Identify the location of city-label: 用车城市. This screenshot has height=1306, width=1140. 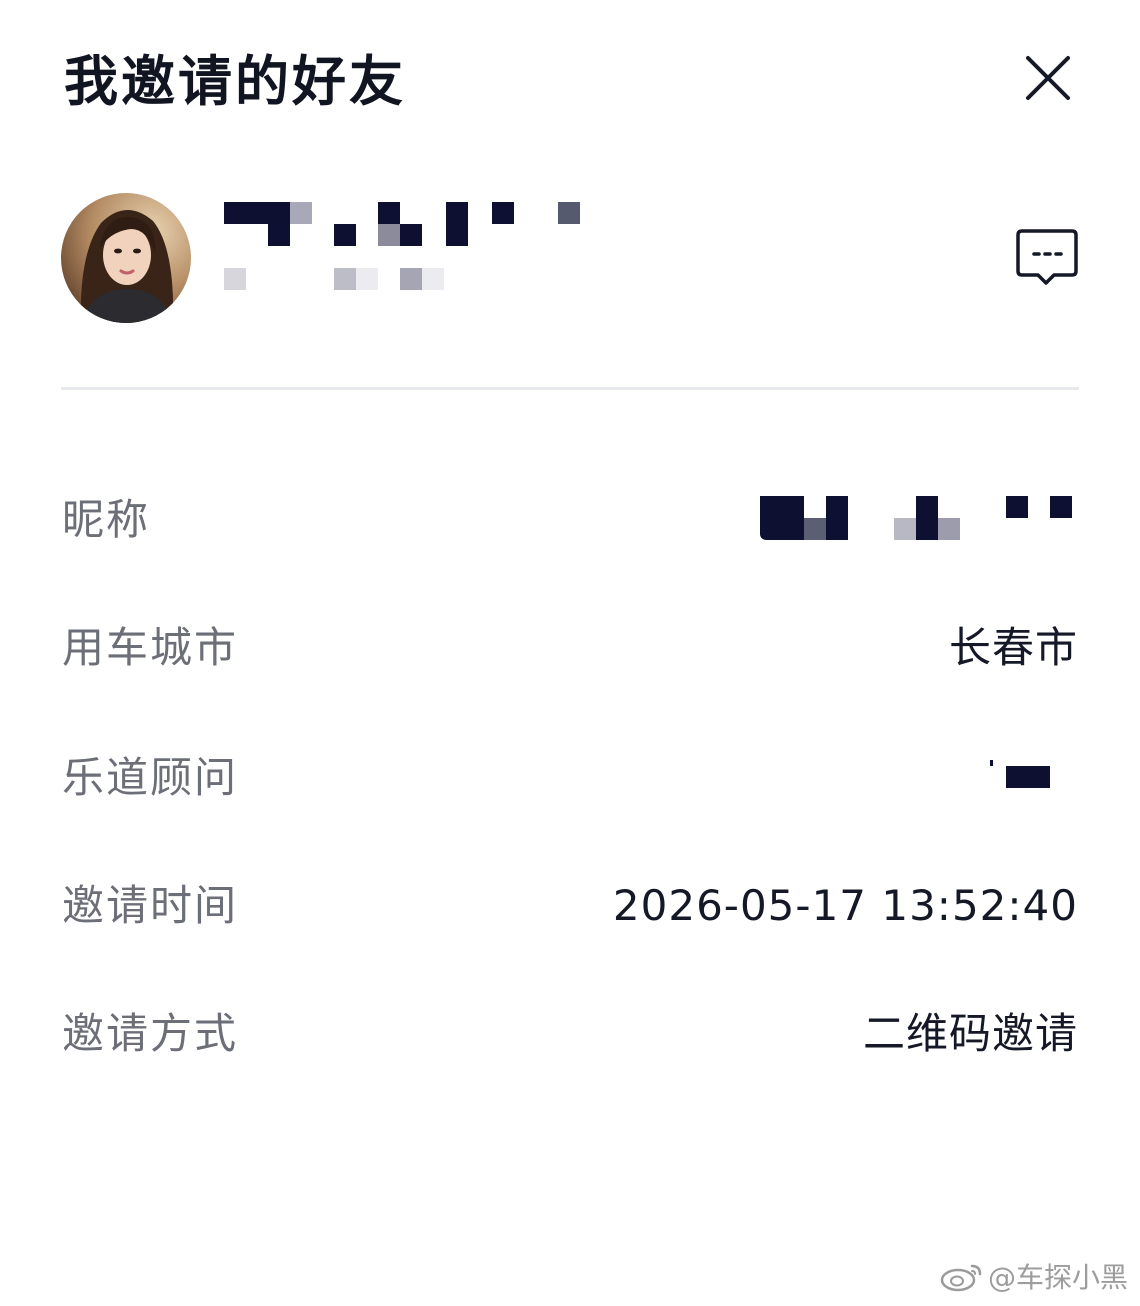
(150, 647).